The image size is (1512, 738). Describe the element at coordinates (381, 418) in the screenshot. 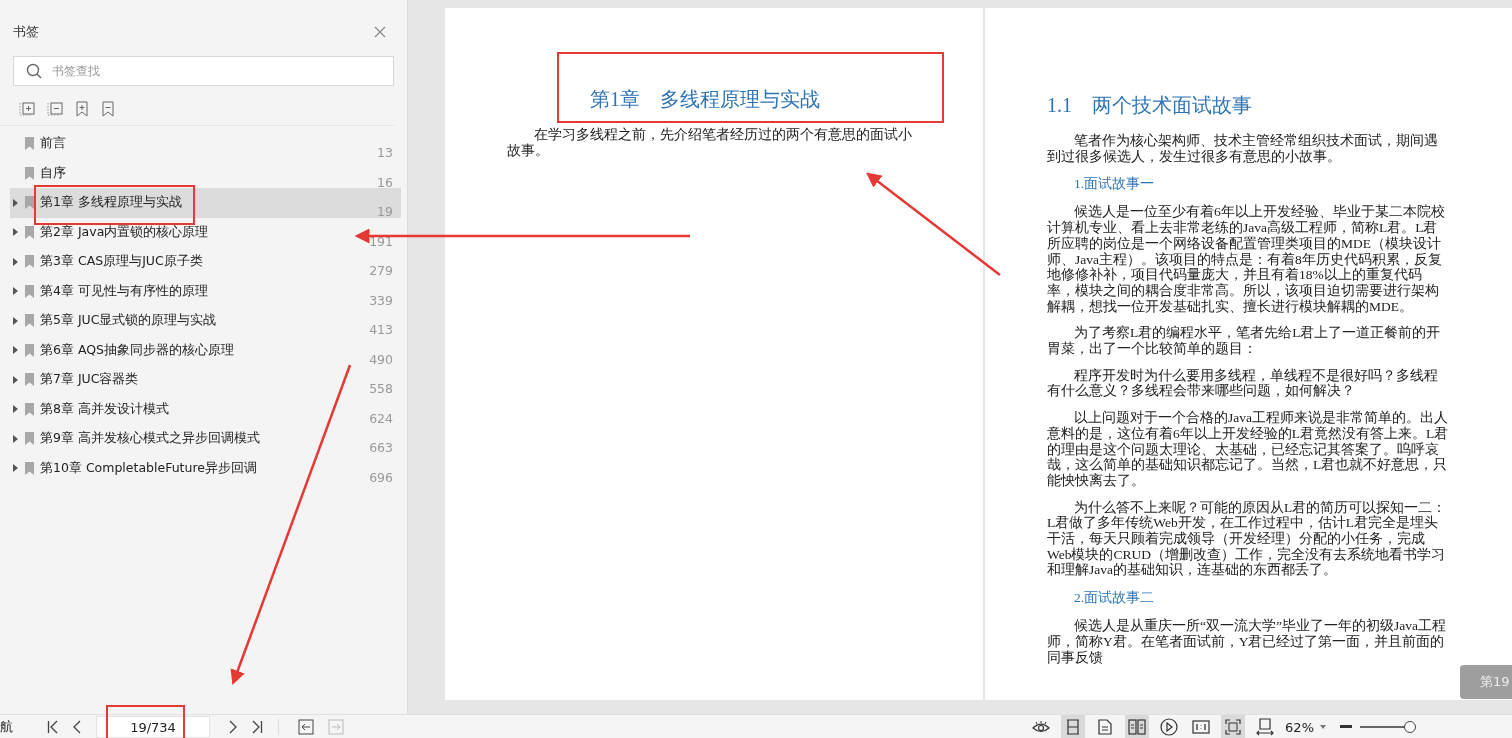

I see `page-number: 624` at that location.